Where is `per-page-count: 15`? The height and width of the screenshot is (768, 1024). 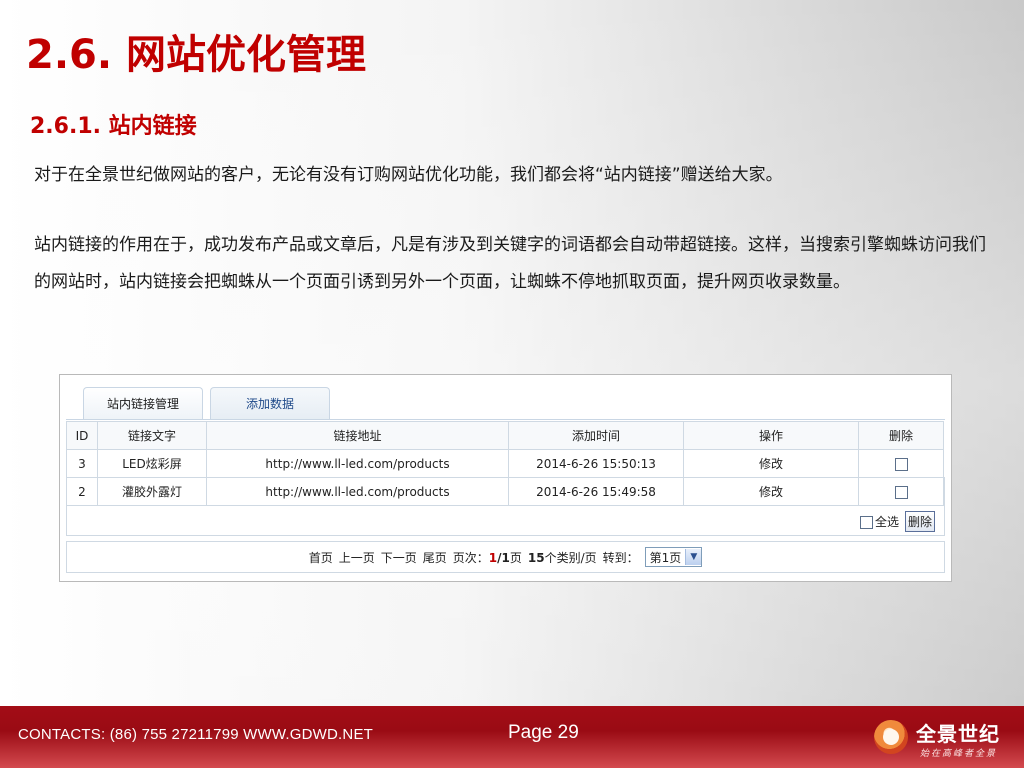
per-page-count: 15 is located at coordinates (536, 557).